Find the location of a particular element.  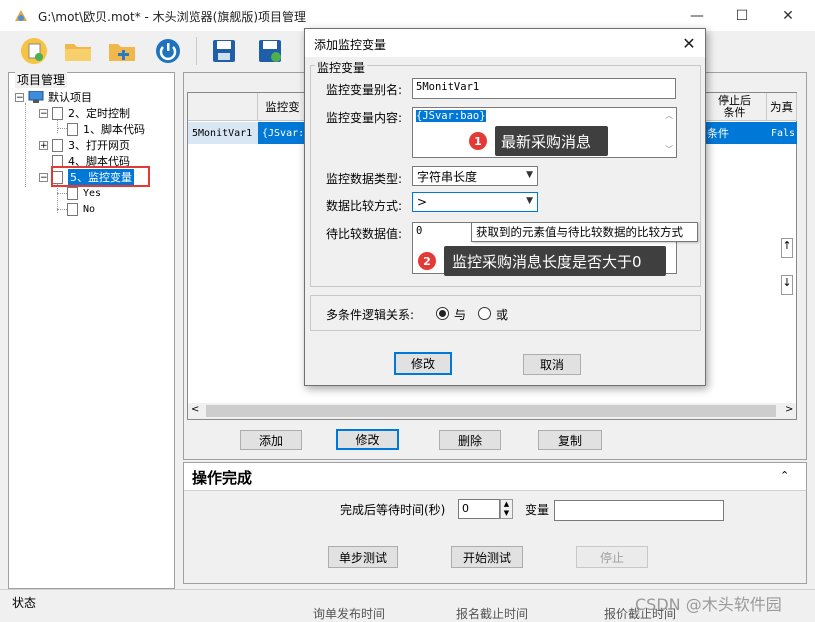

save-as-icon is located at coordinates (270, 51).